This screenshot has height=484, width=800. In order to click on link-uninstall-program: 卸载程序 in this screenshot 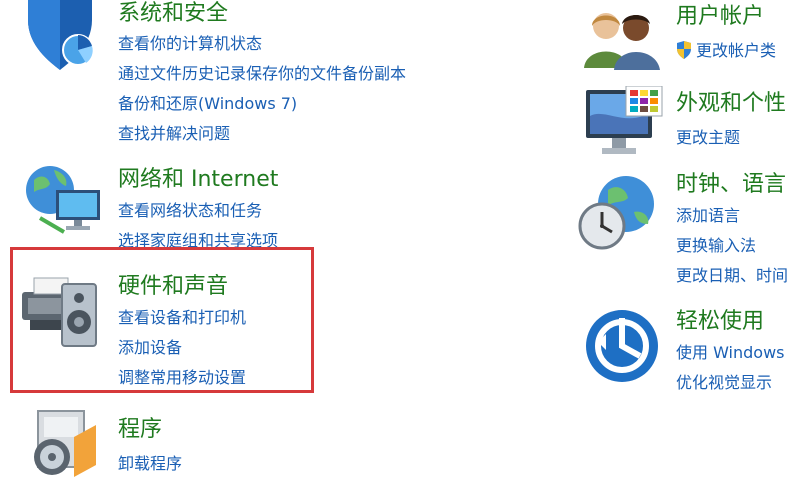, I will do `click(150, 464)`.